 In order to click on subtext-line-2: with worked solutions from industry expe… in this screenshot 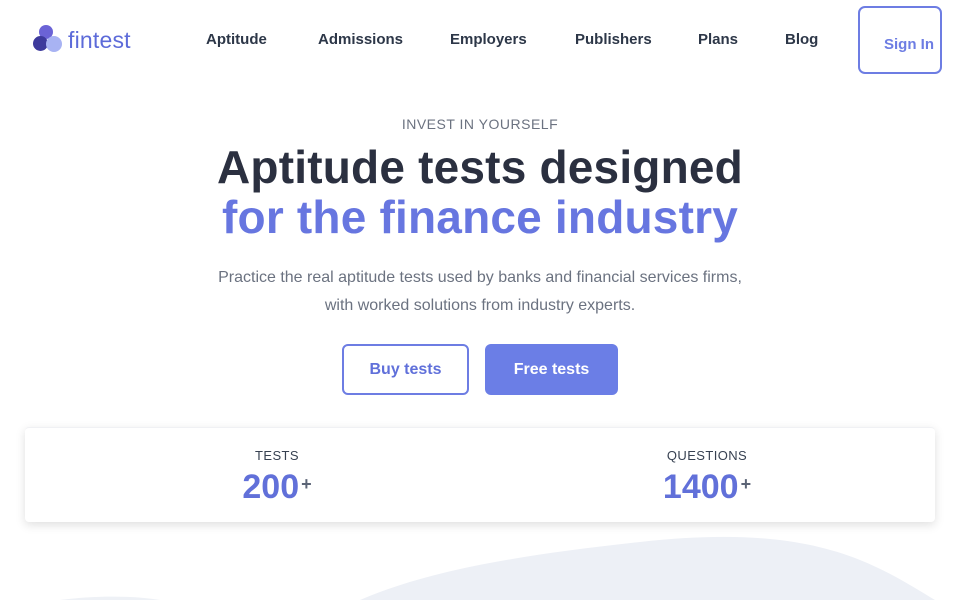, I will do `click(480, 305)`.